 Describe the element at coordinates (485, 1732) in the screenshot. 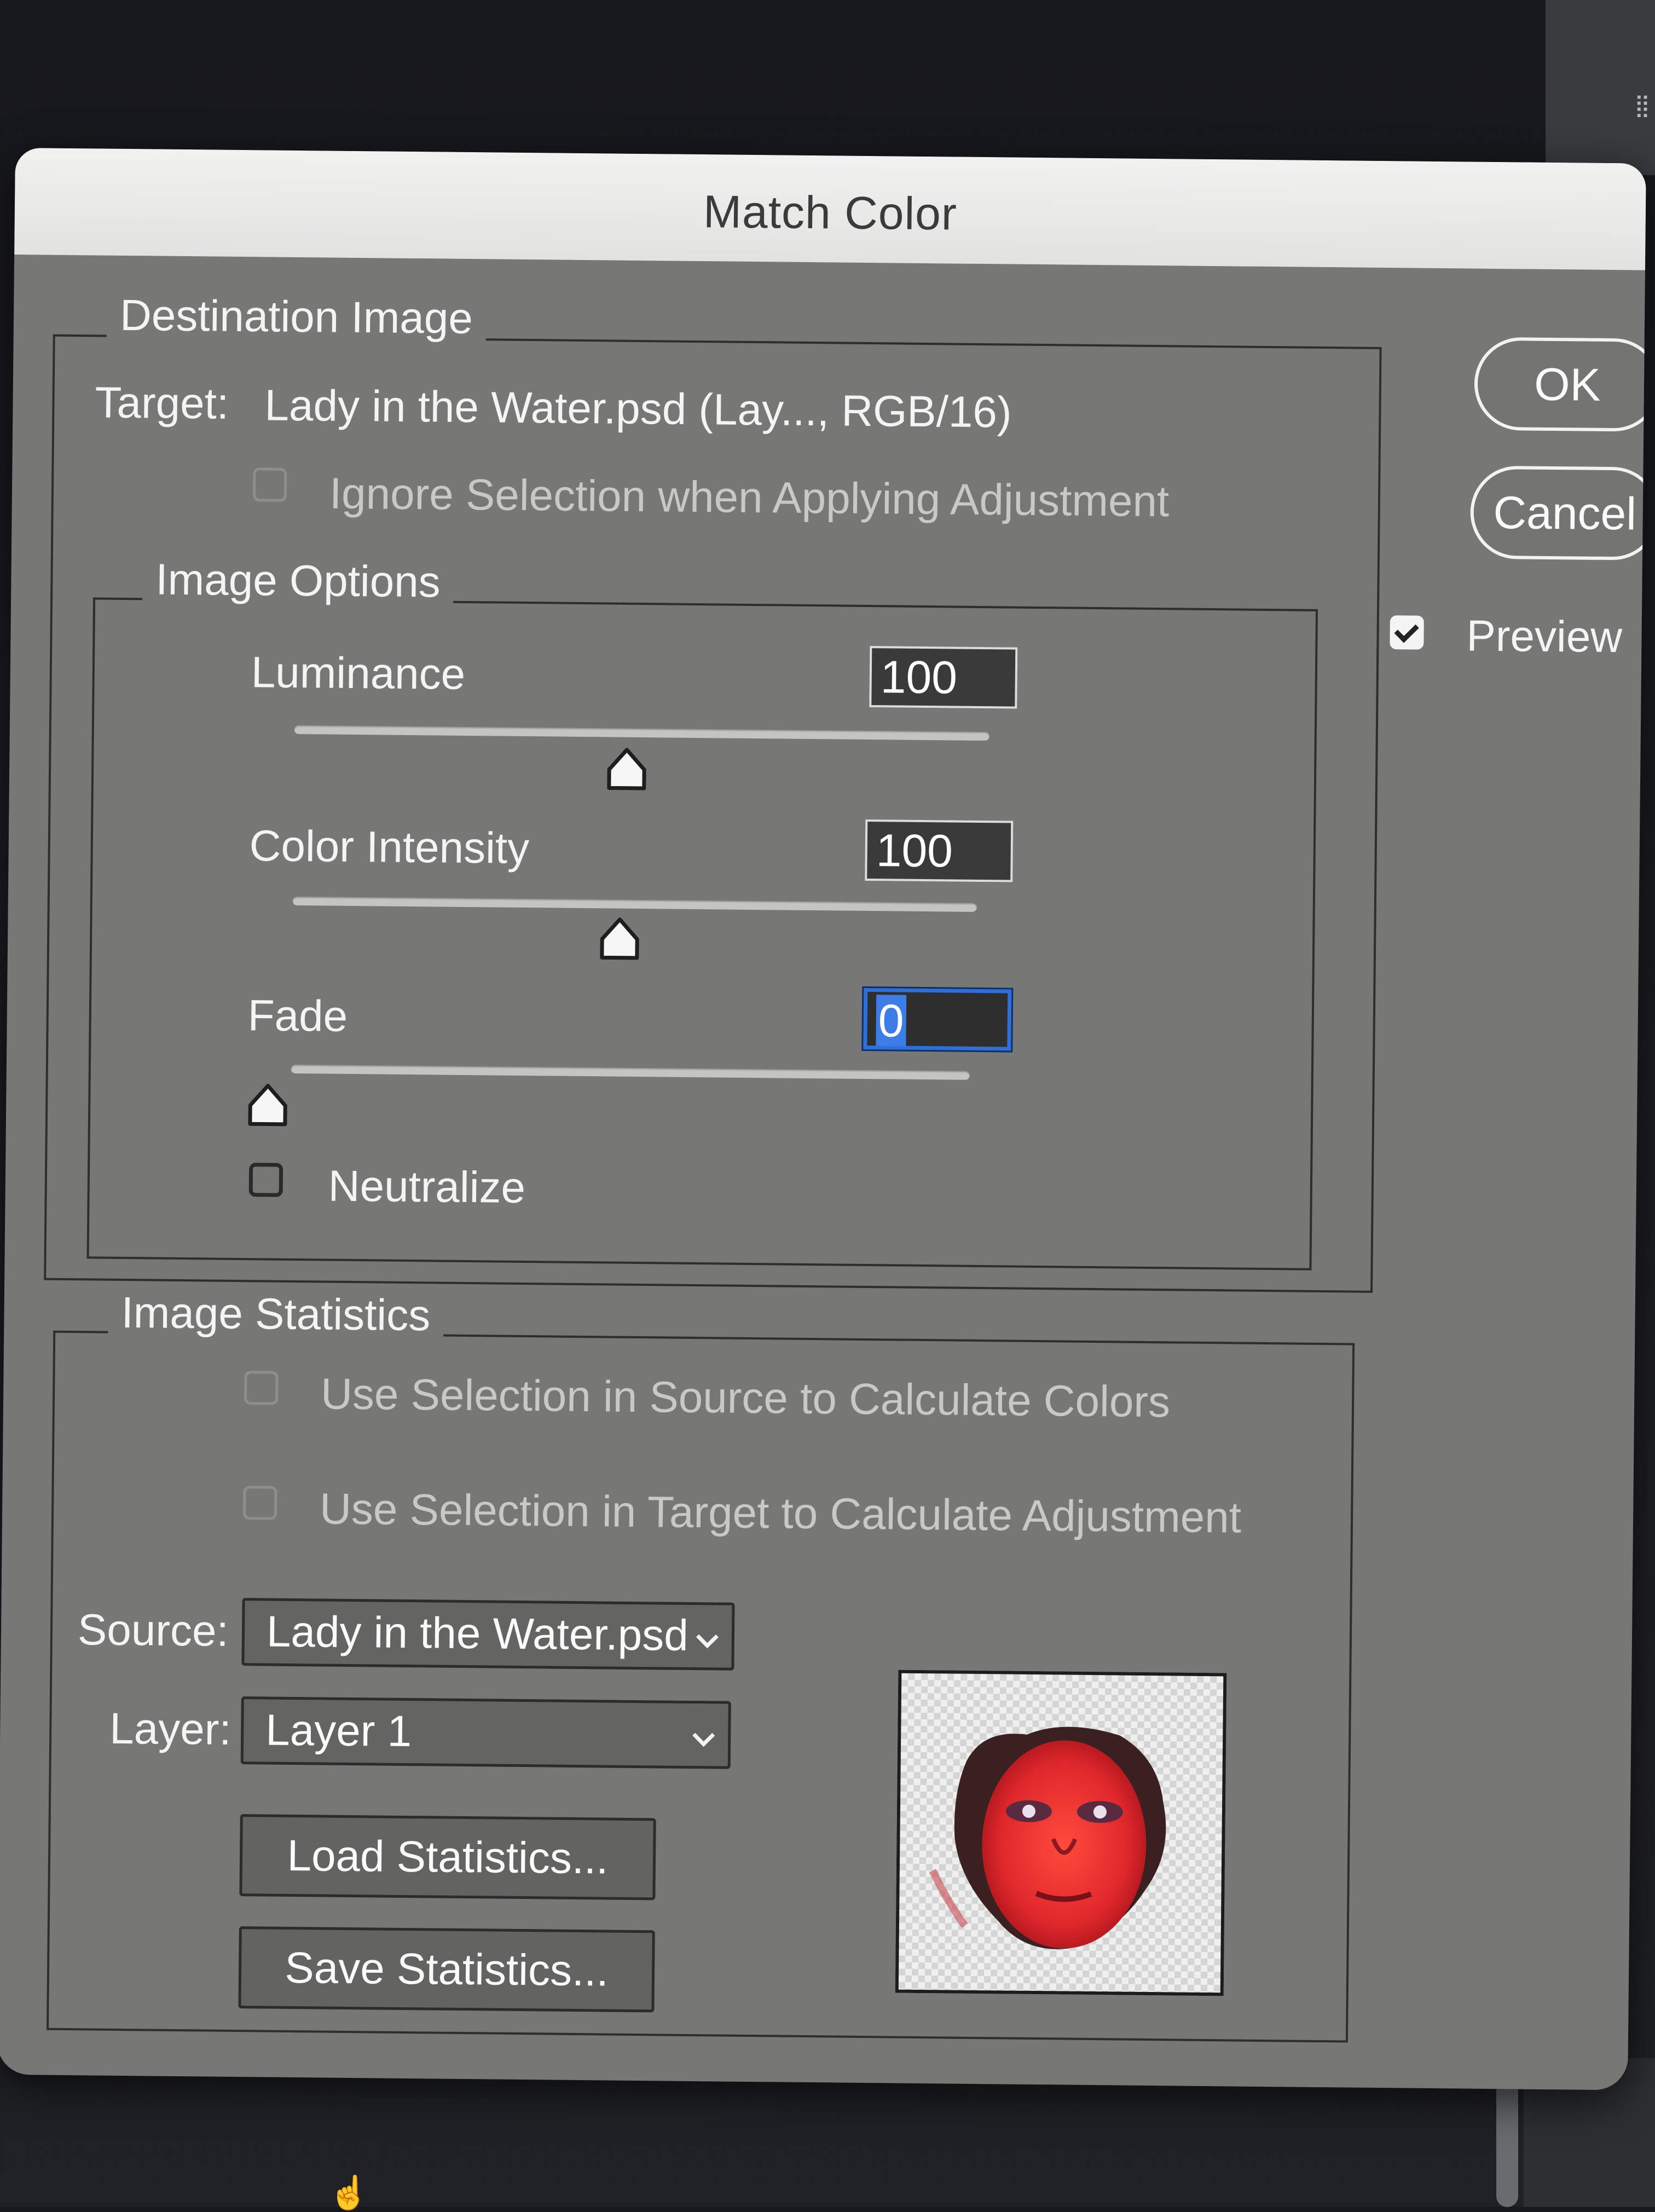

I see `layer-dropdown: Layer 1` at that location.